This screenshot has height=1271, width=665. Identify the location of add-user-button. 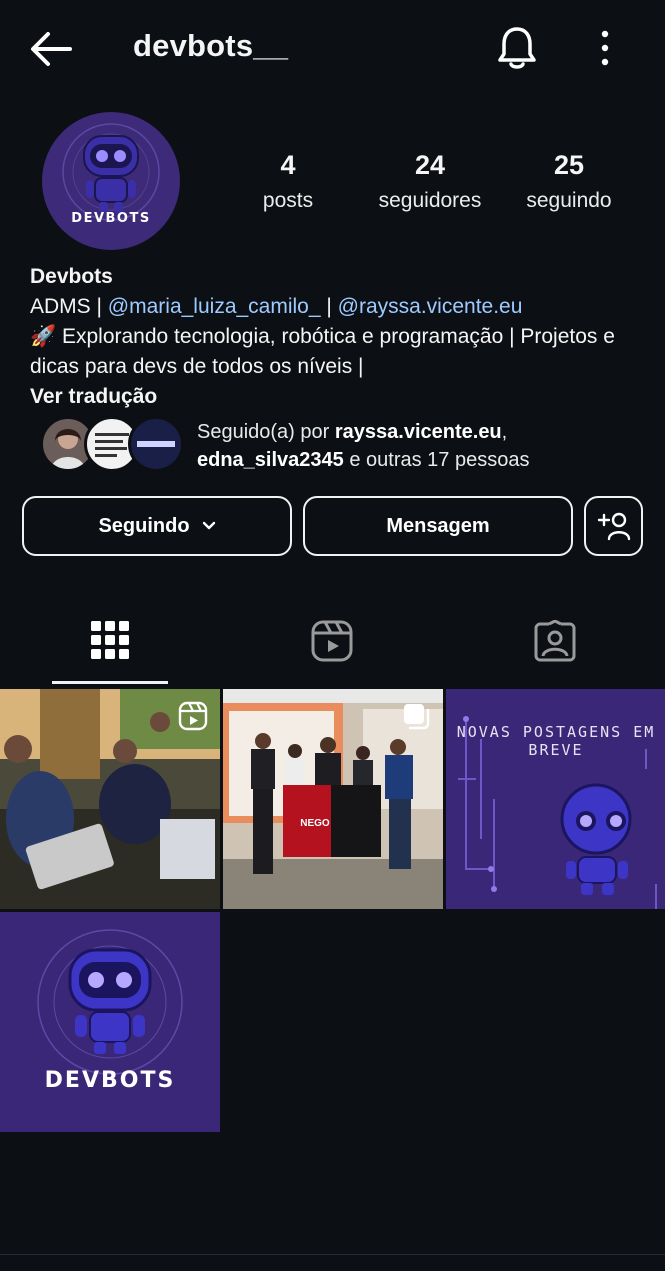
(613, 526).